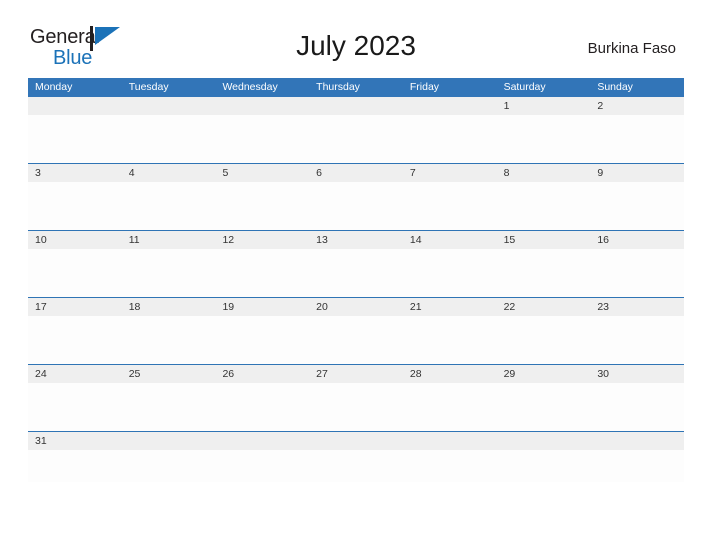  Describe the element at coordinates (41, 441) in the screenshot. I see `day-number: 31` at that location.